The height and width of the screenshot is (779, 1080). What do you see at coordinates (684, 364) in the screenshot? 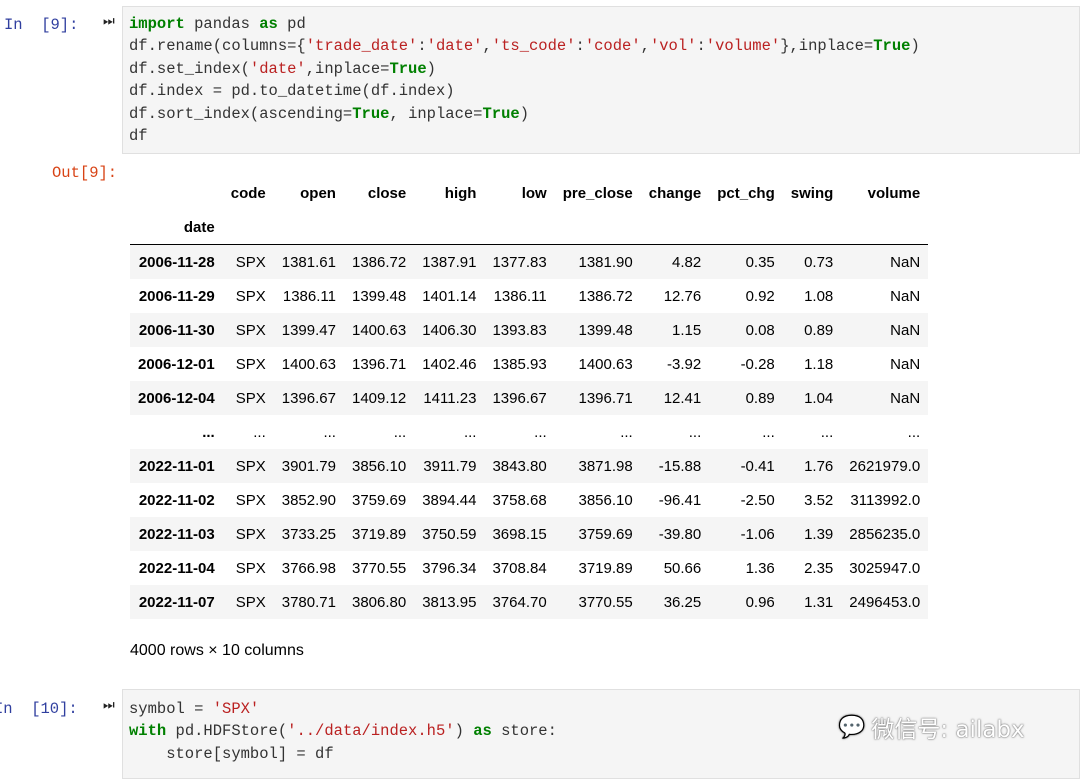
I see `table-cell: -3.92` at bounding box center [684, 364].